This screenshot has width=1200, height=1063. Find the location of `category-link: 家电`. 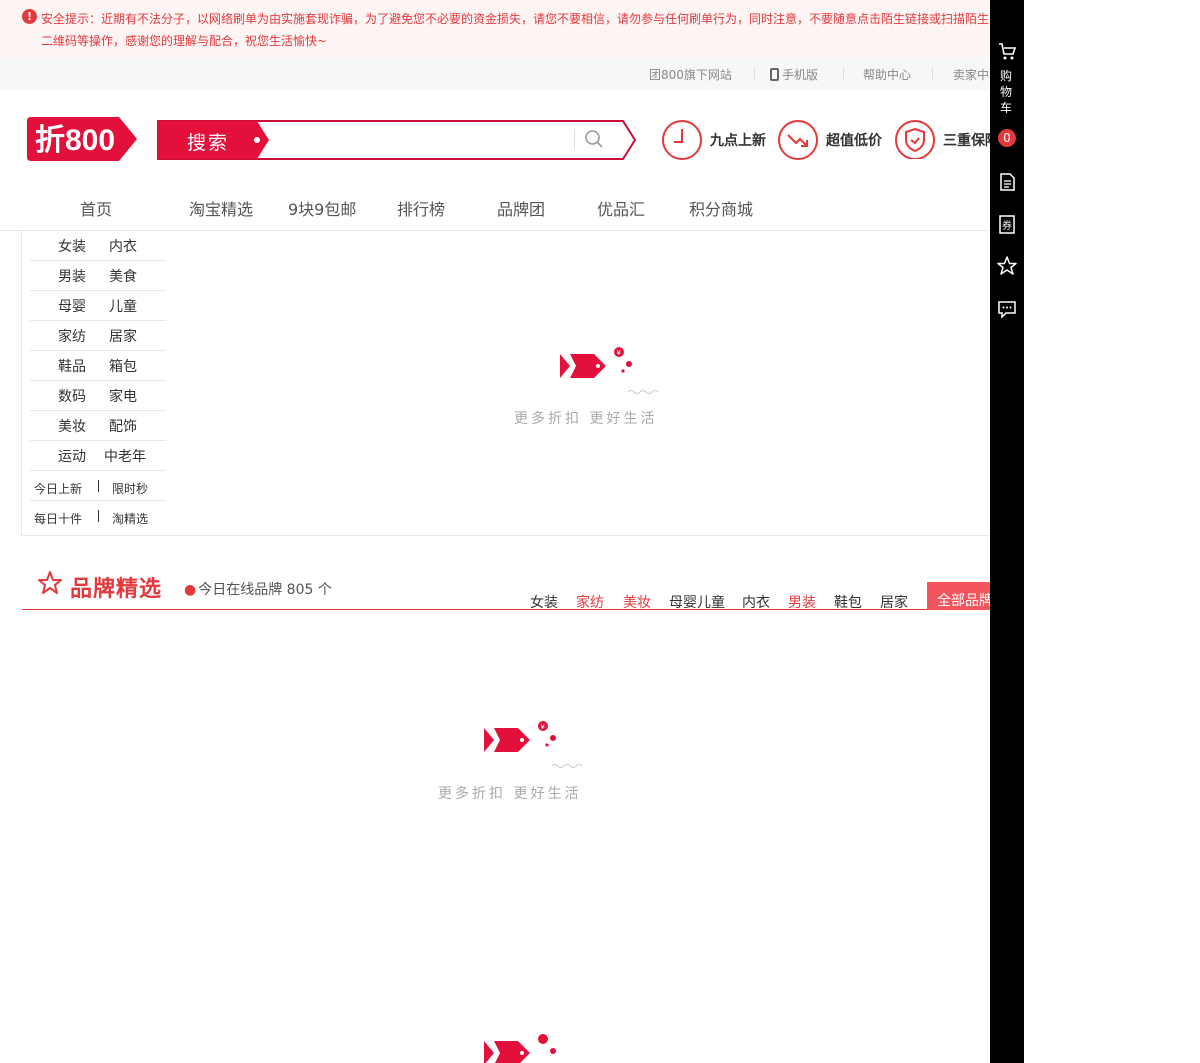

category-link: 家电 is located at coordinates (123, 396).